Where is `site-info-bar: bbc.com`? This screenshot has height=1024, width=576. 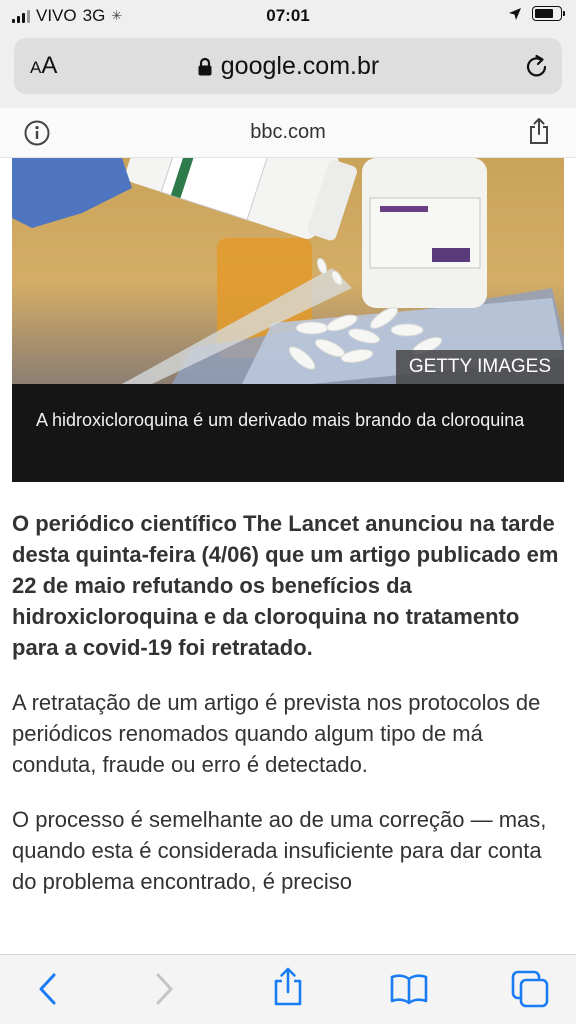 site-info-bar: bbc.com is located at coordinates (288, 133).